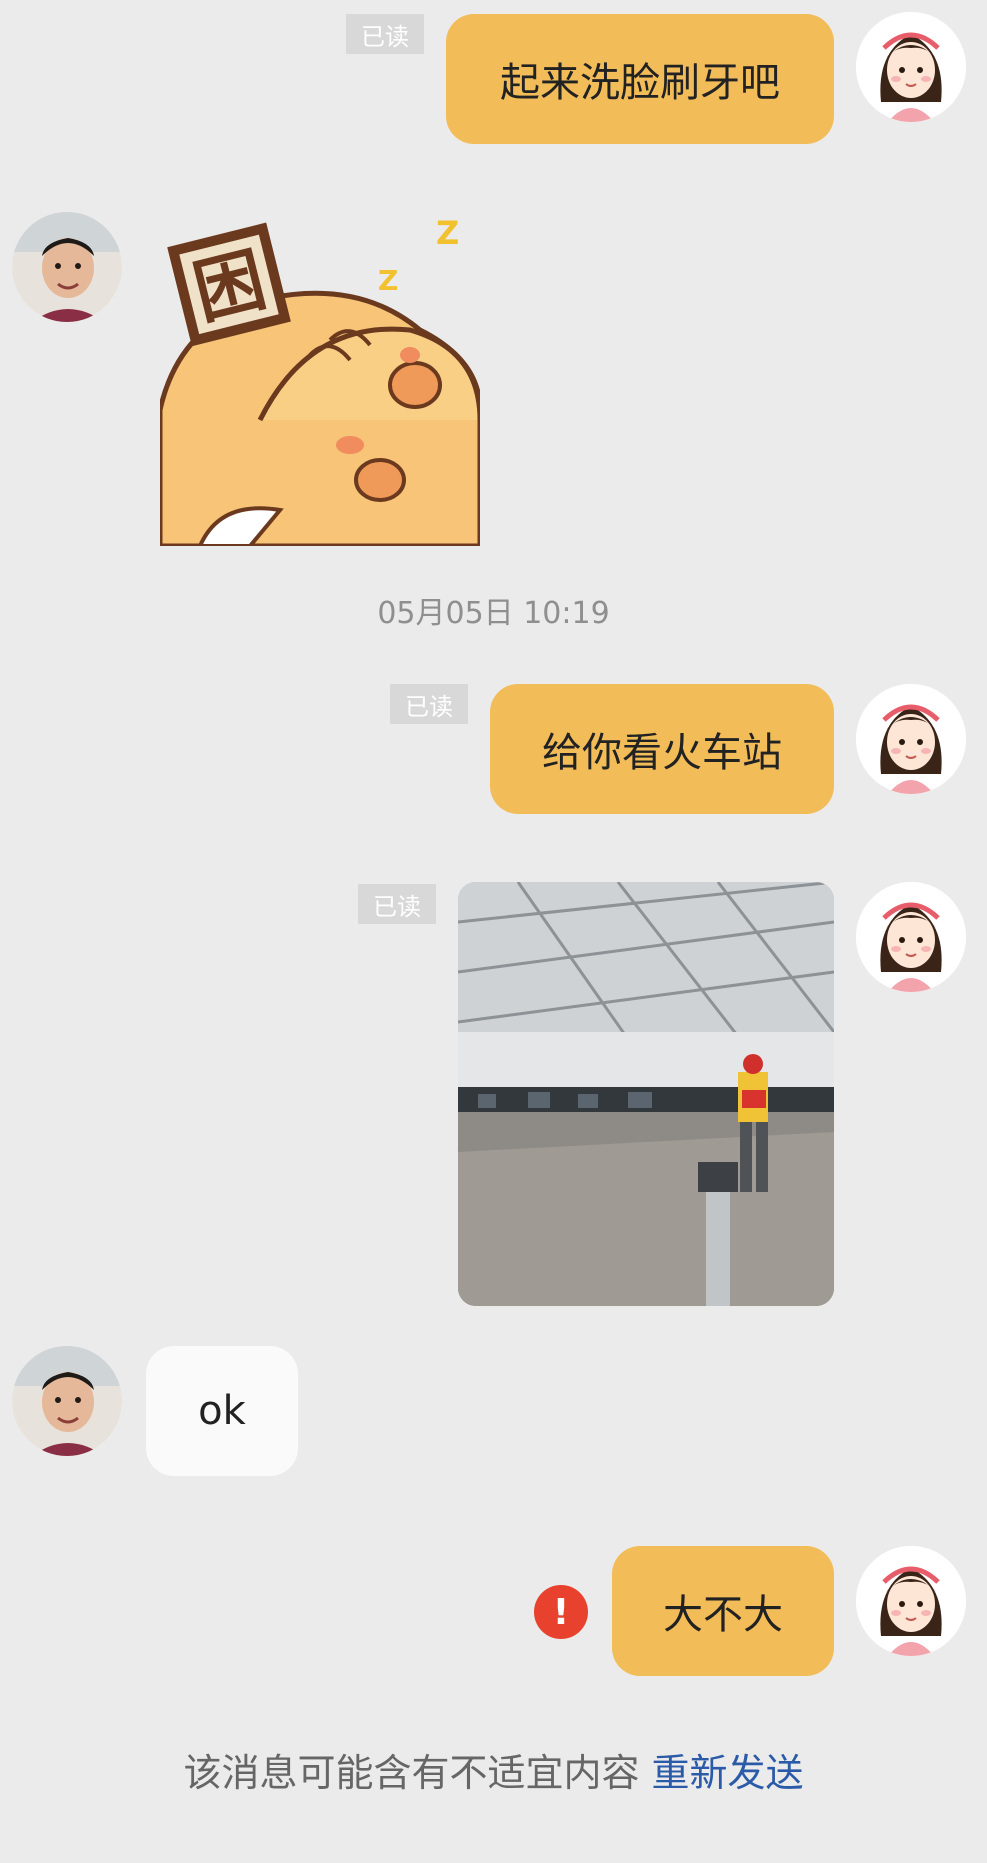 Image resolution: width=987 pixels, height=1863 pixels. I want to click on sleep-z-large: Z, so click(447, 233).